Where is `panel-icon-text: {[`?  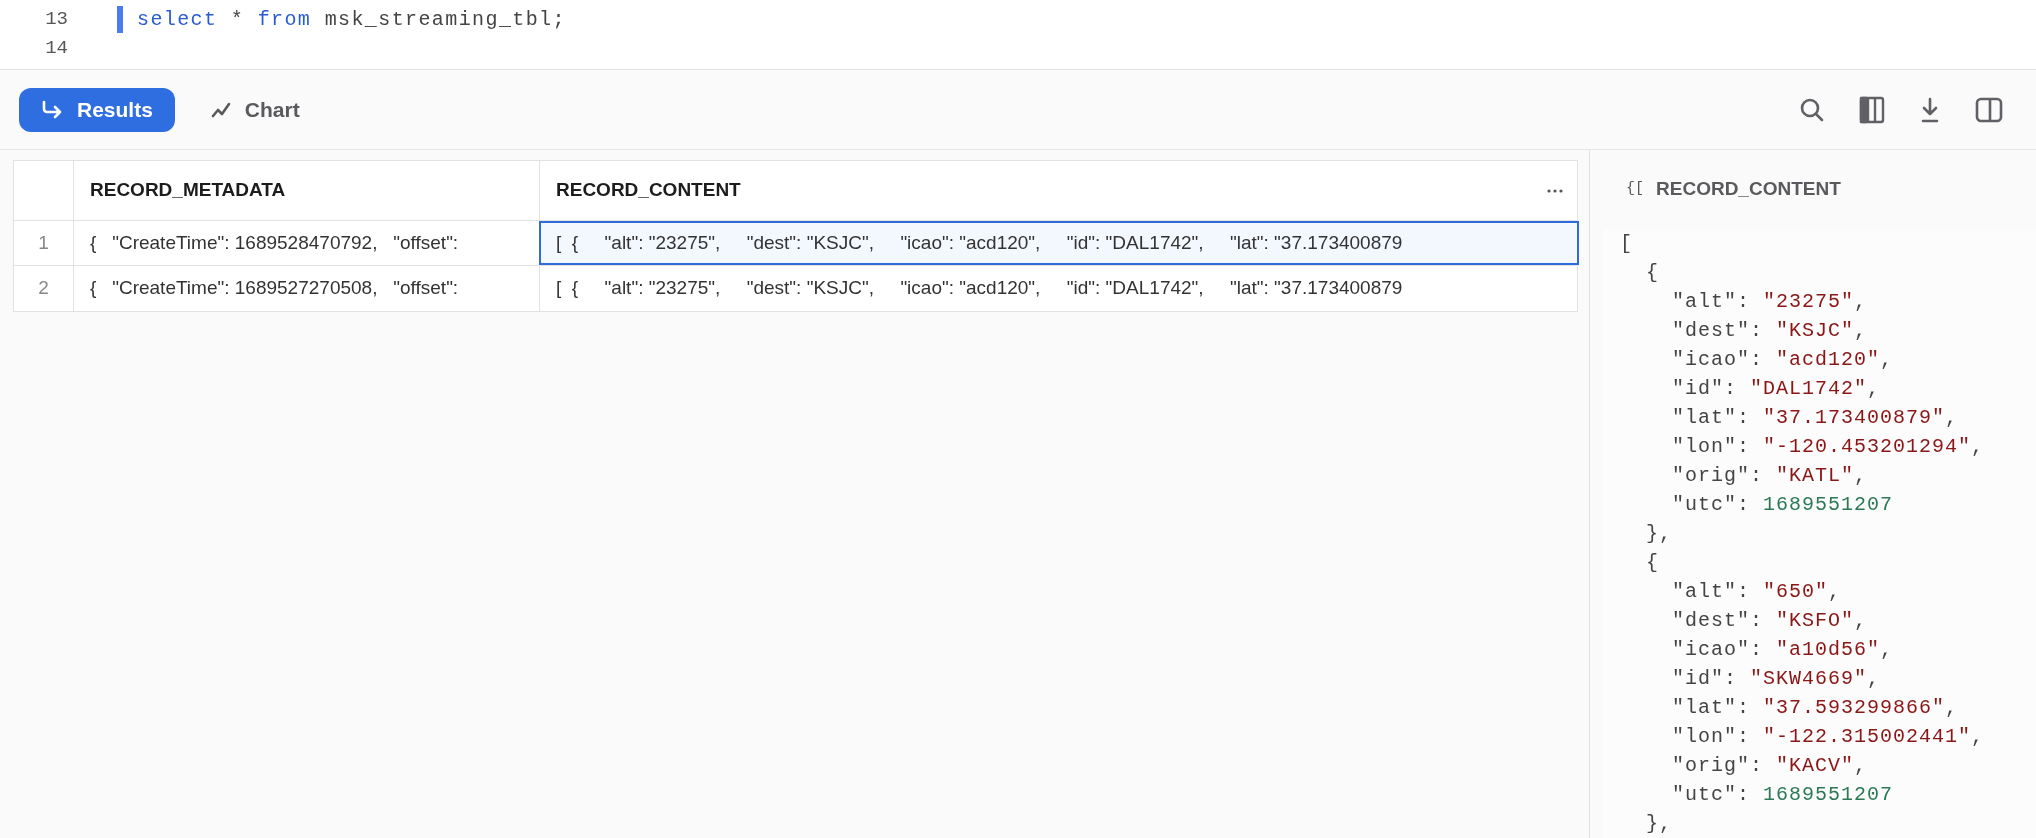
panel-icon-text: {[ is located at coordinates (1635, 189).